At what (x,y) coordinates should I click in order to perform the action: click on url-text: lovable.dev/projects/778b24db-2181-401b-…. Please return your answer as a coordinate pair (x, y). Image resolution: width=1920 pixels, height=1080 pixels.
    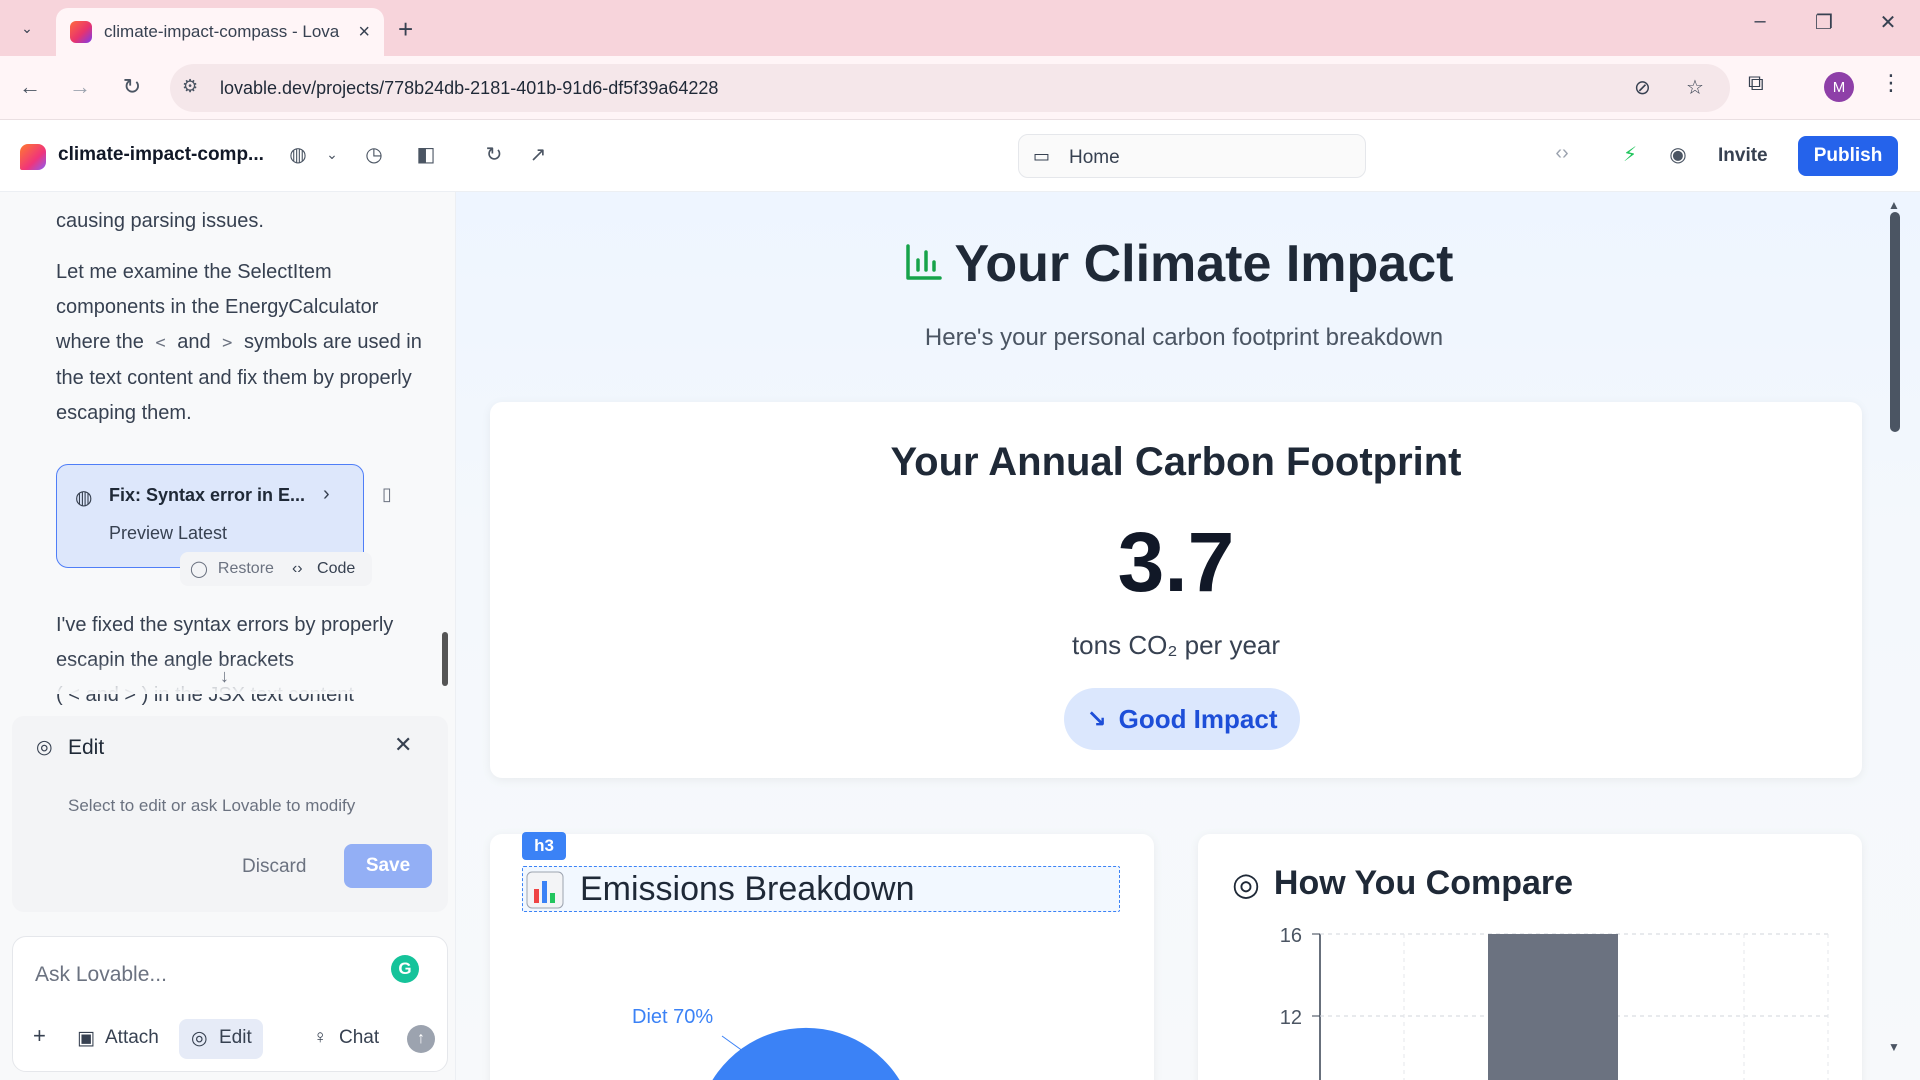
    Looking at the image, I should click on (469, 88).